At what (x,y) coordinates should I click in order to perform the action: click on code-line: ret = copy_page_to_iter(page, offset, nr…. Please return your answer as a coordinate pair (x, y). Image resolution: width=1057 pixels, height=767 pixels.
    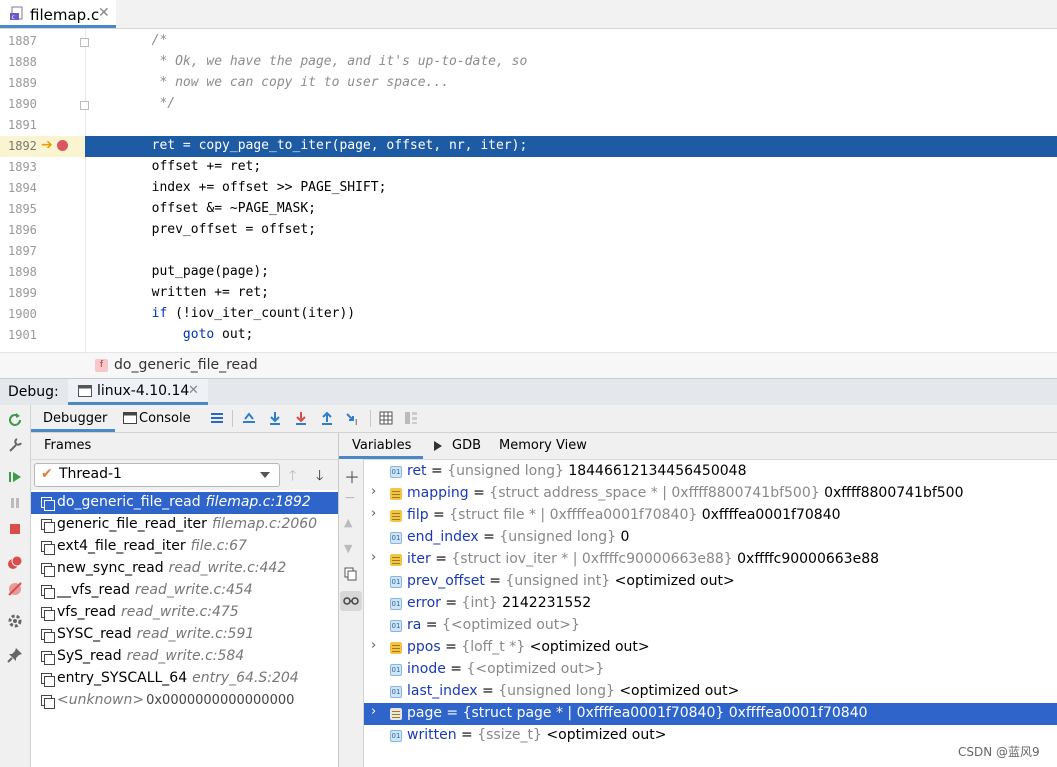
    Looking at the image, I should click on (308, 145).